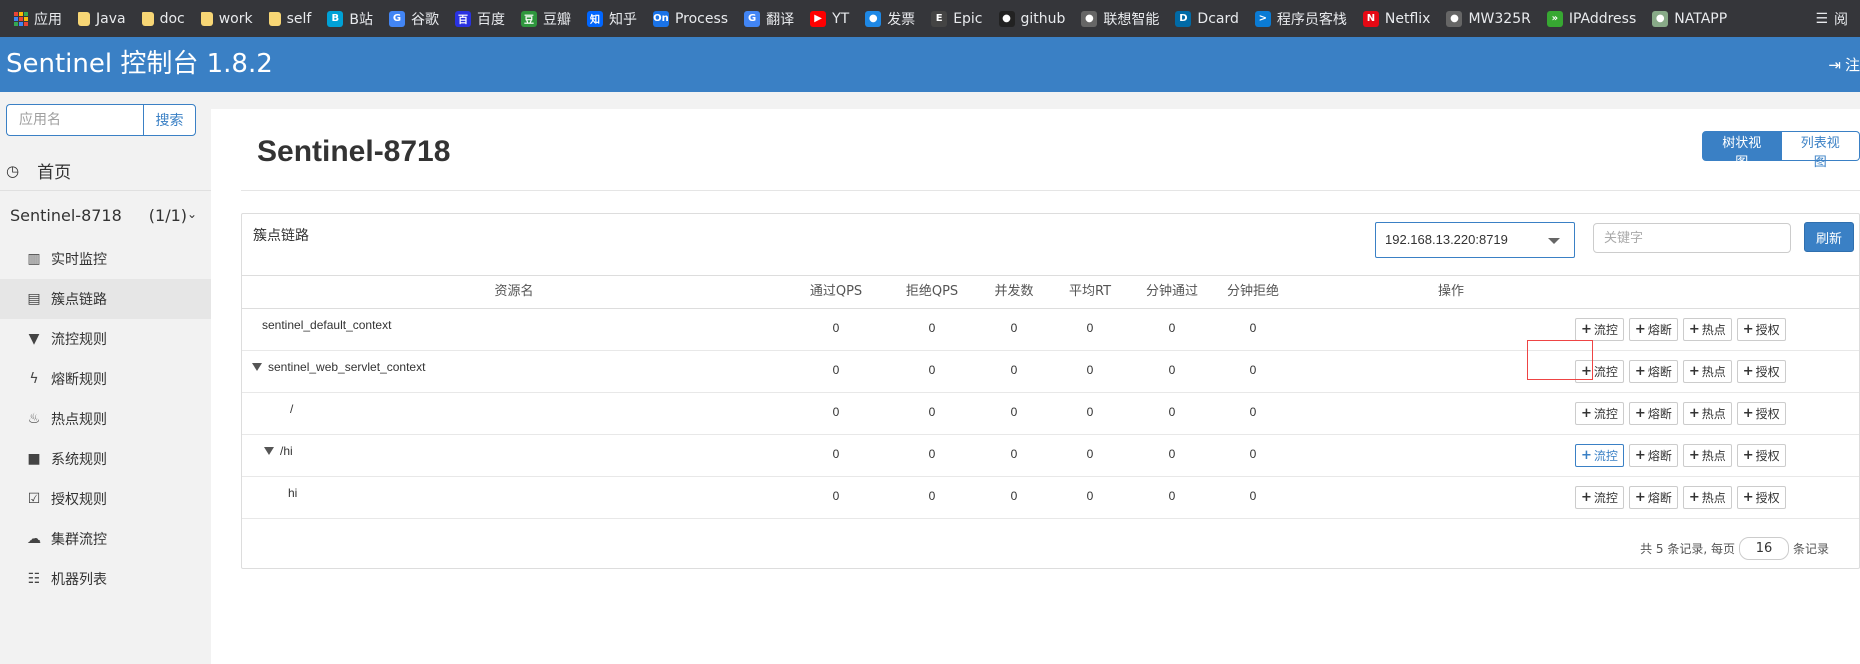  Describe the element at coordinates (1120, 18) in the screenshot. I see `bookmark-item: ● 联想智能` at that location.